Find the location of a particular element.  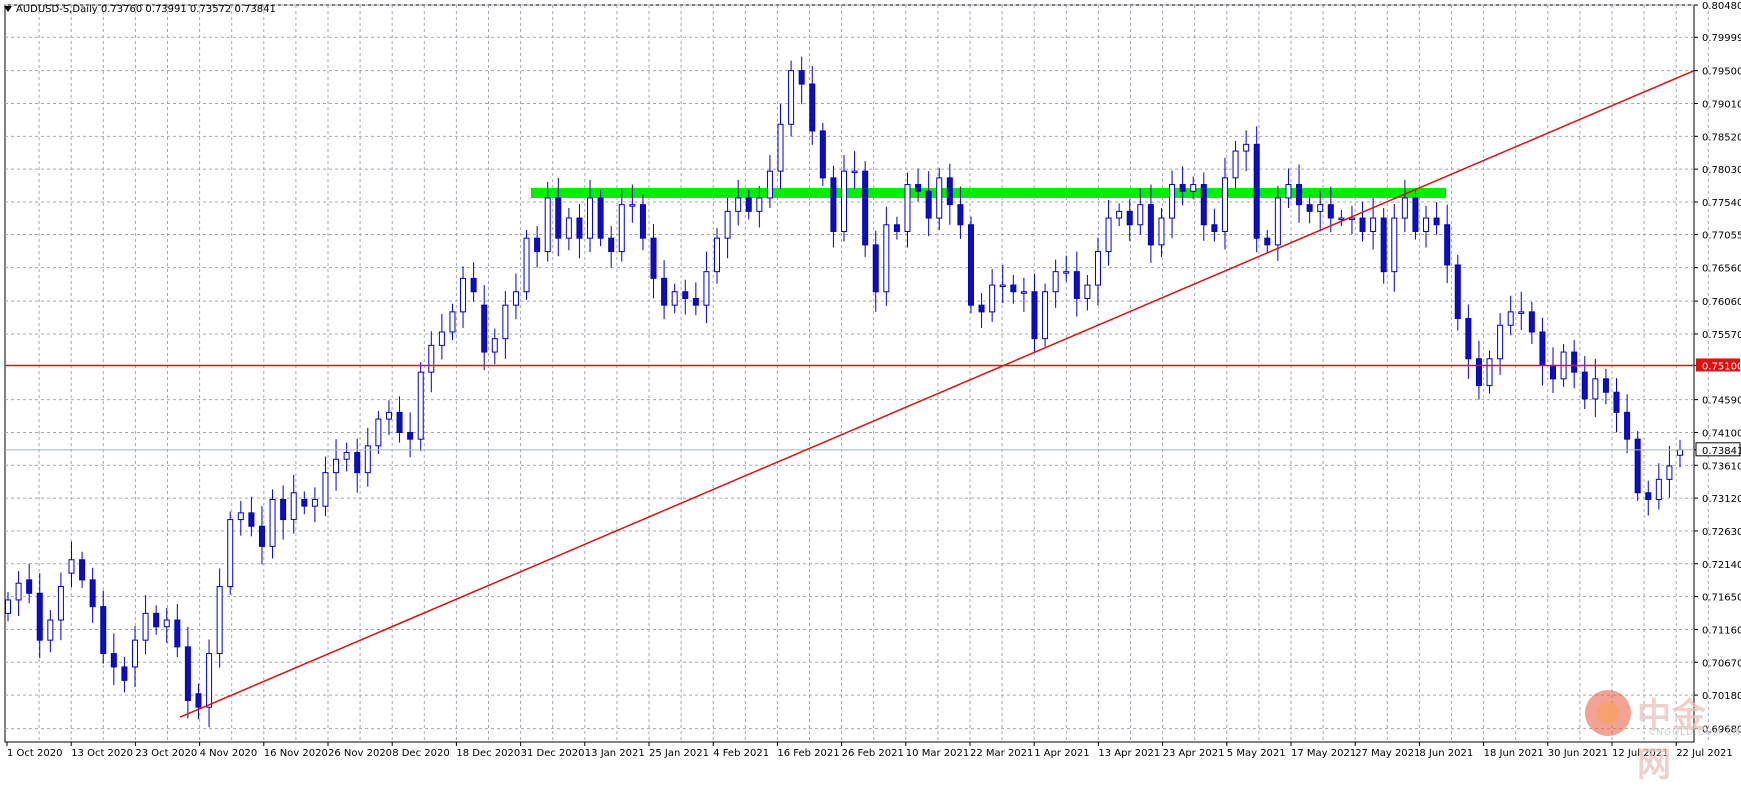

y-tick-label: 0.75570 is located at coordinates (1721, 335).